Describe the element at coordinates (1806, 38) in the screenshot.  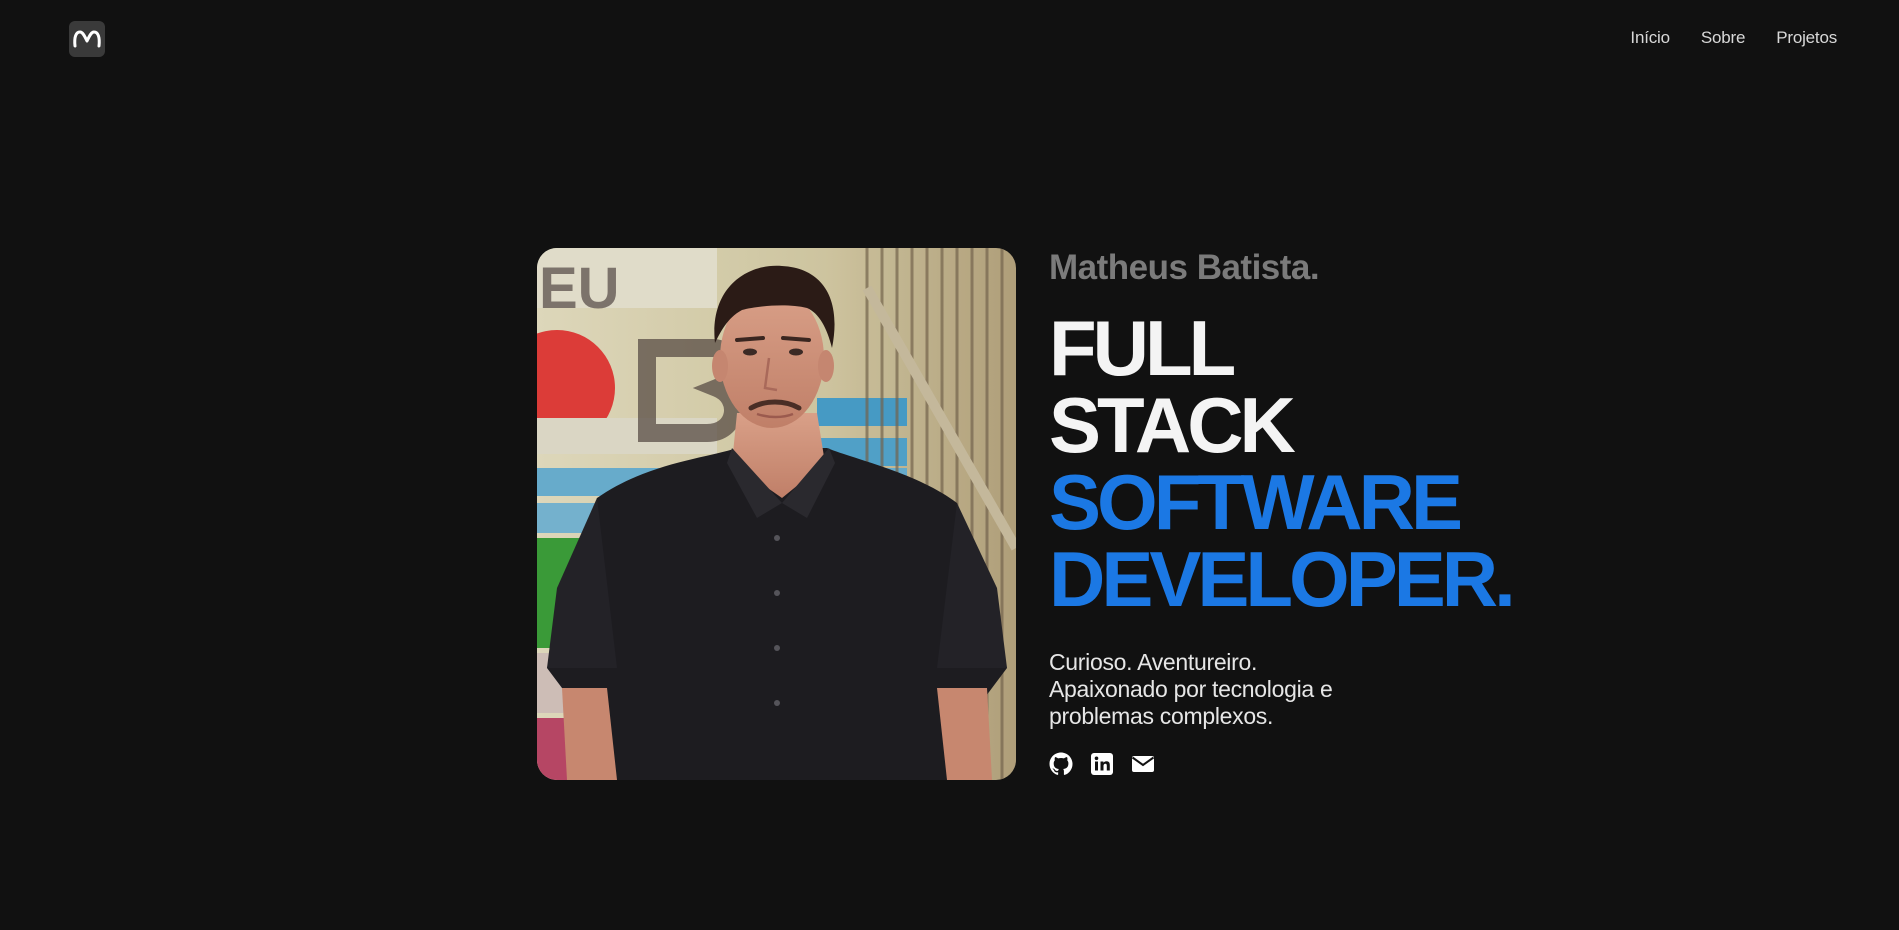
I see `nav-link-projetos: Projetos` at that location.